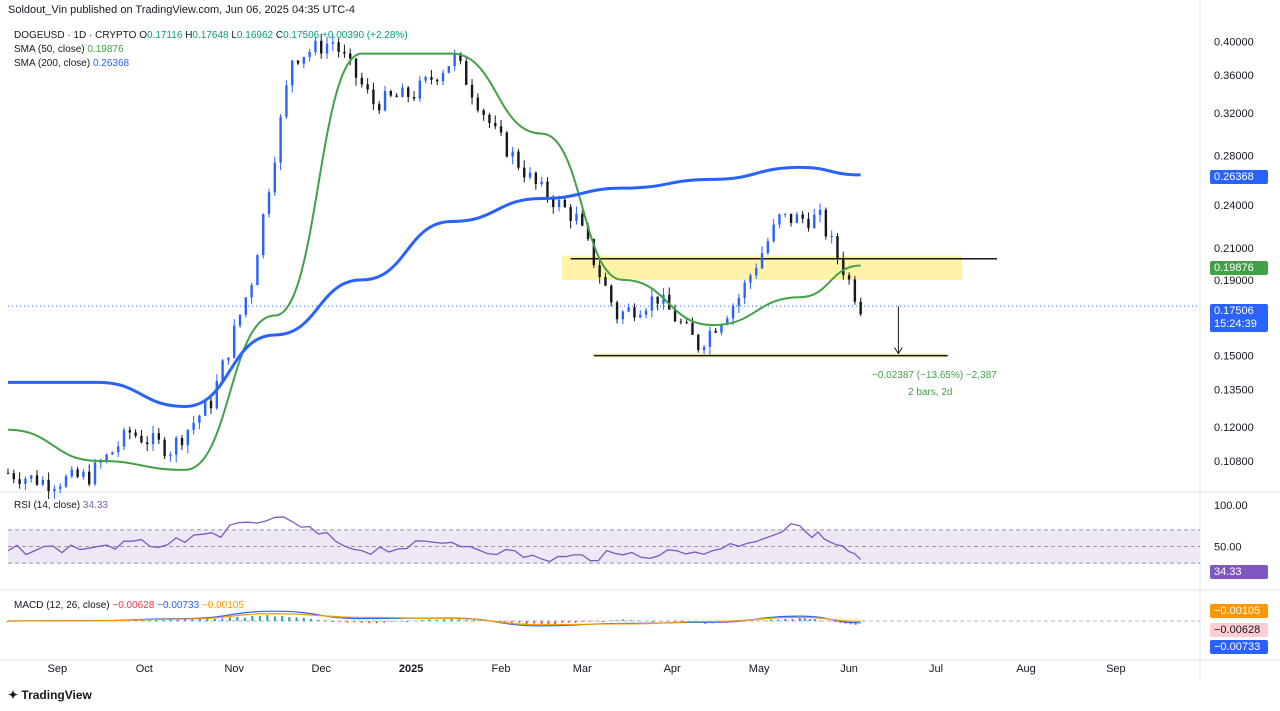 The width and height of the screenshot is (1280, 711). Describe the element at coordinates (234, 669) in the screenshot. I see `time-tick-label: Nov` at that location.